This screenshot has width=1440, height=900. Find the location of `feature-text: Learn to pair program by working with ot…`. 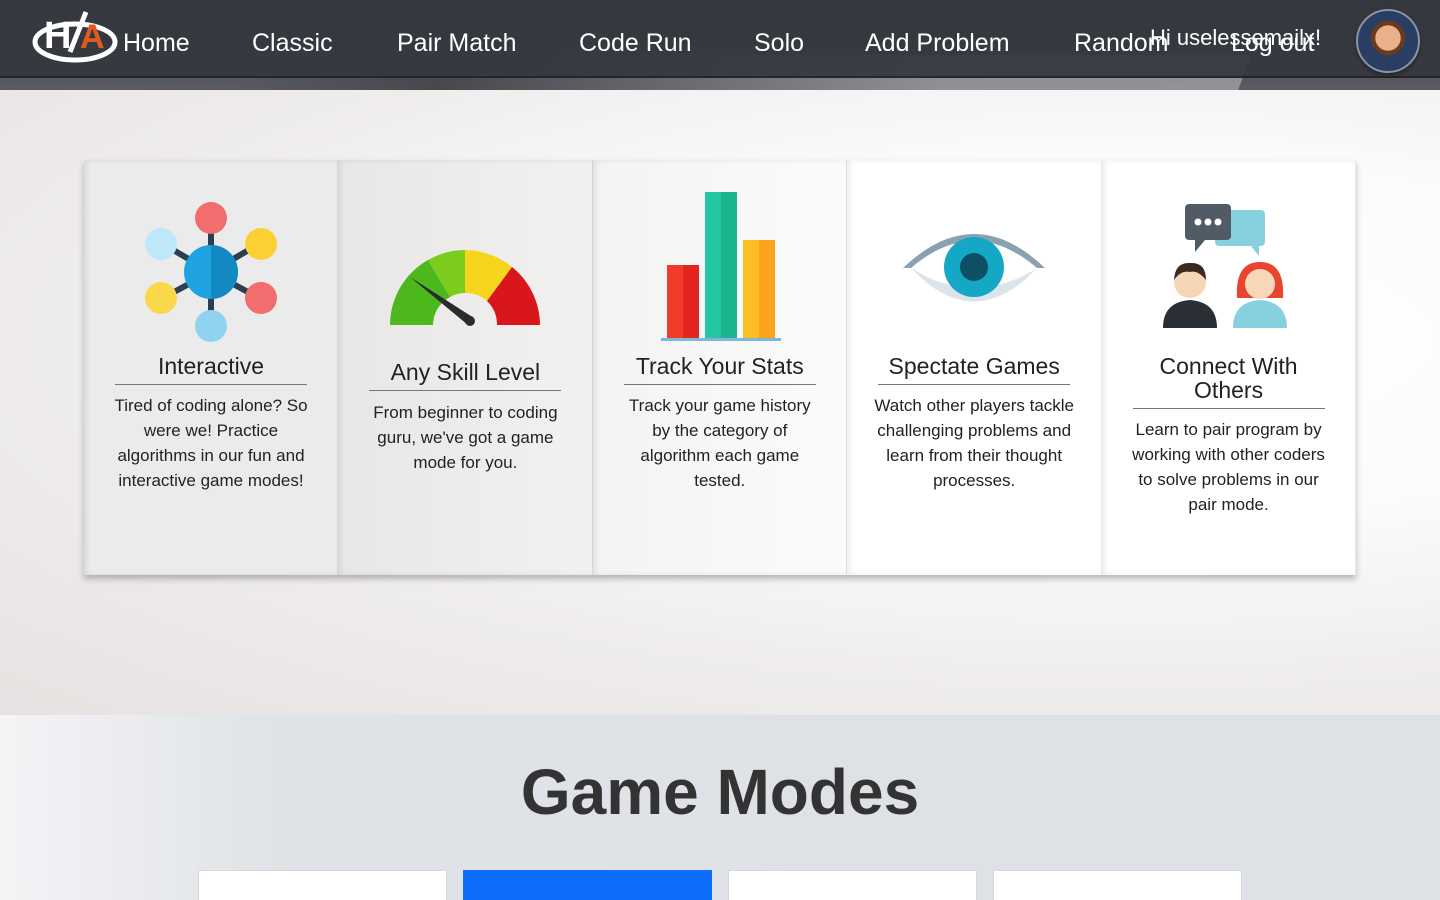

feature-text: Learn to pair program by working with ot… is located at coordinates (1228, 467).